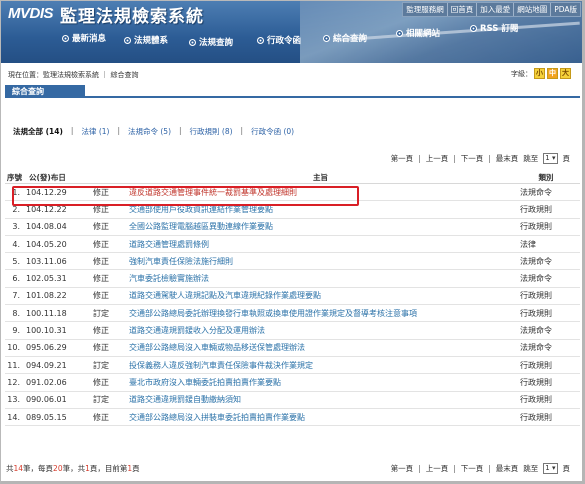 This screenshot has width=585, height=484. What do you see at coordinates (423, 34) in the screenshot?
I see `nav-item-label: 相關網站` at bounding box center [423, 34].